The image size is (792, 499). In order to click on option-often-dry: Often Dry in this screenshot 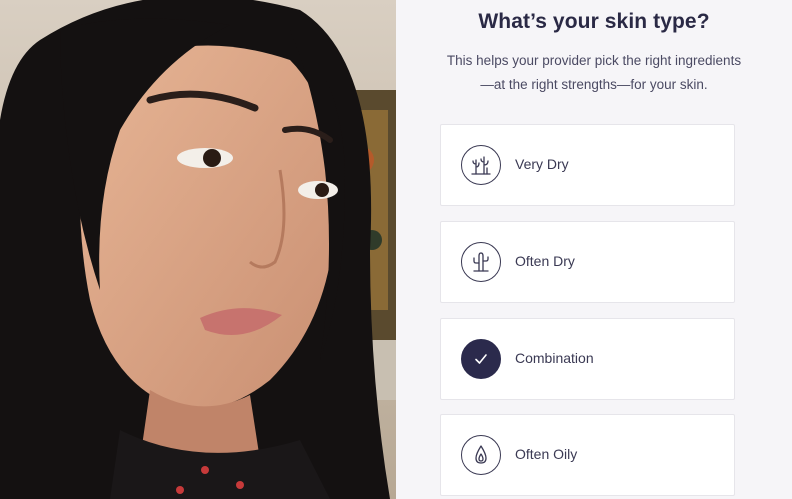, I will do `click(587, 262)`.